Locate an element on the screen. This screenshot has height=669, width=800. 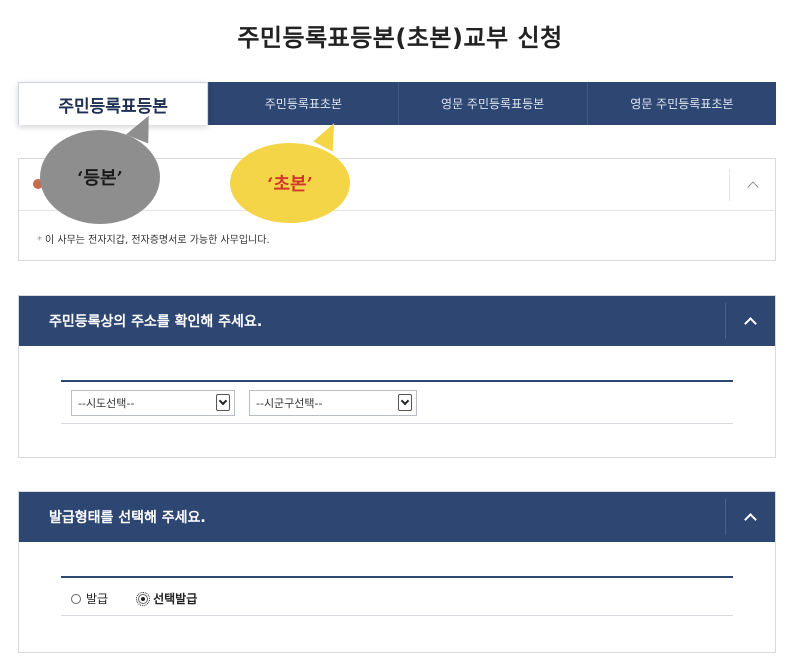
address-section-header: 주민등록상의 주소를 확인해 주세요. is located at coordinates (397, 321).